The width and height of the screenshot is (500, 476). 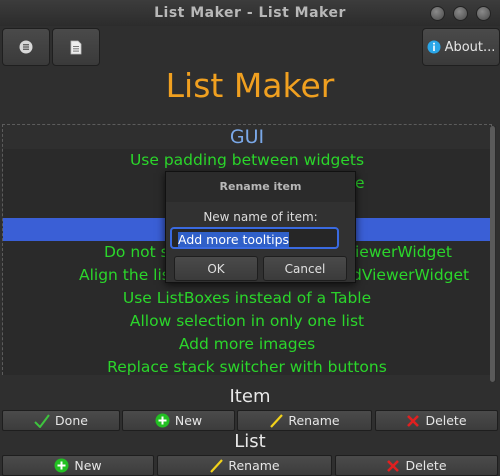 I want to click on list-item-label: Align the lis, so click(x=124, y=275).